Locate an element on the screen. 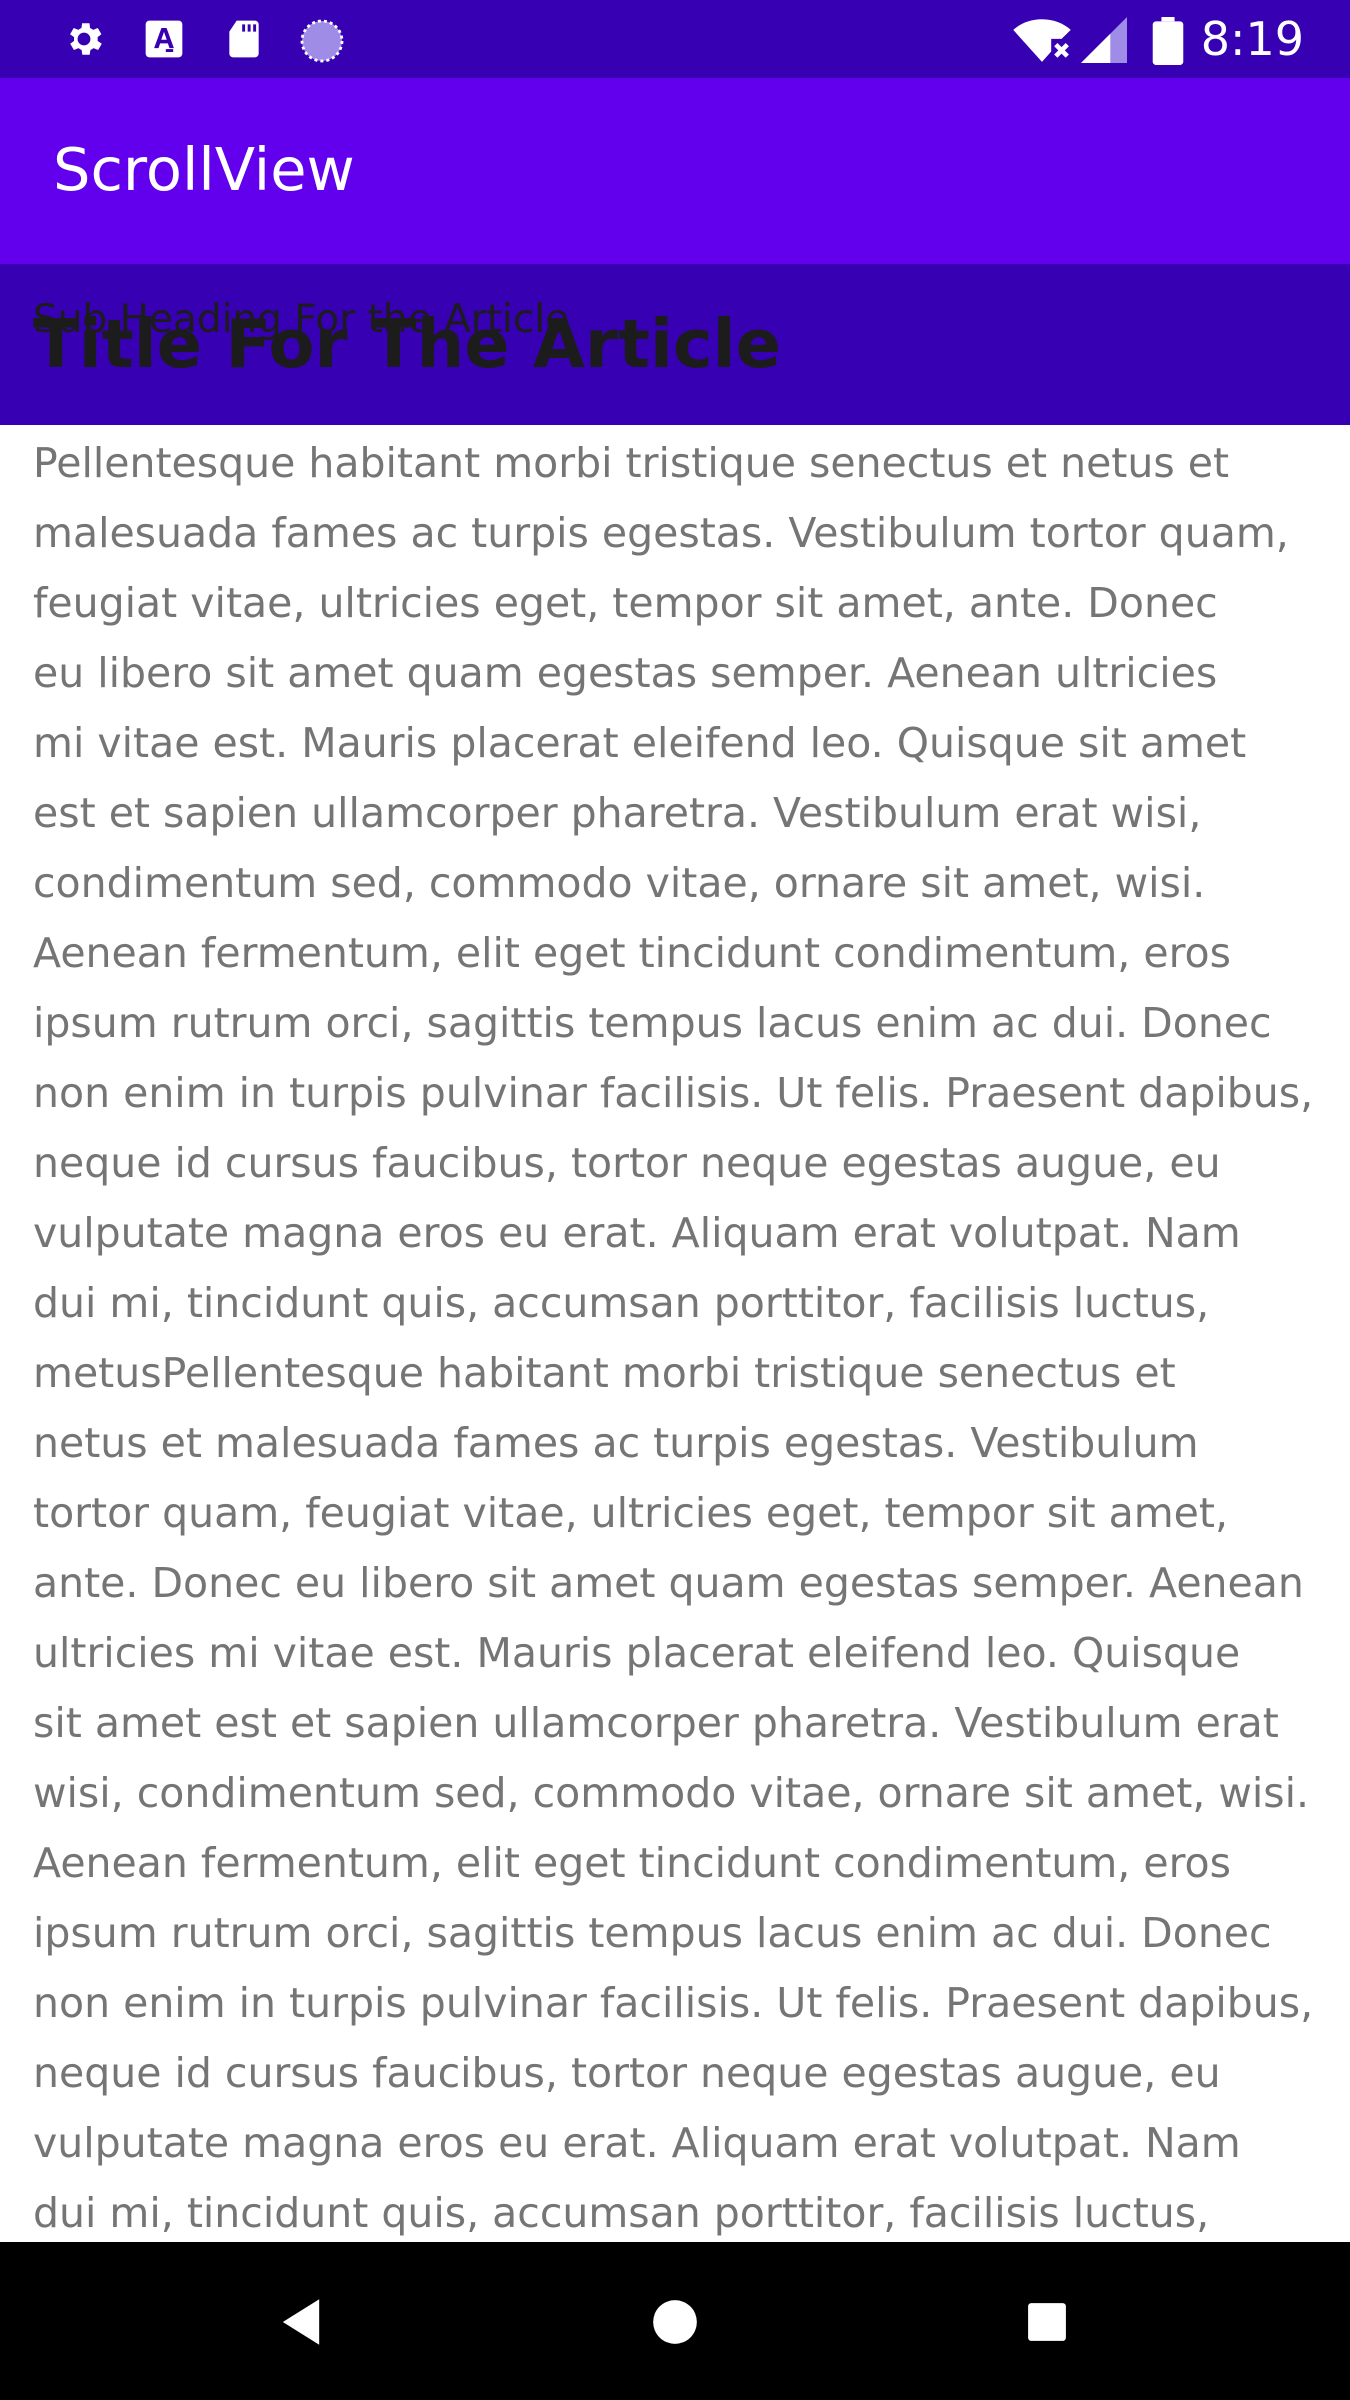  home-icon is located at coordinates (675, 2322).